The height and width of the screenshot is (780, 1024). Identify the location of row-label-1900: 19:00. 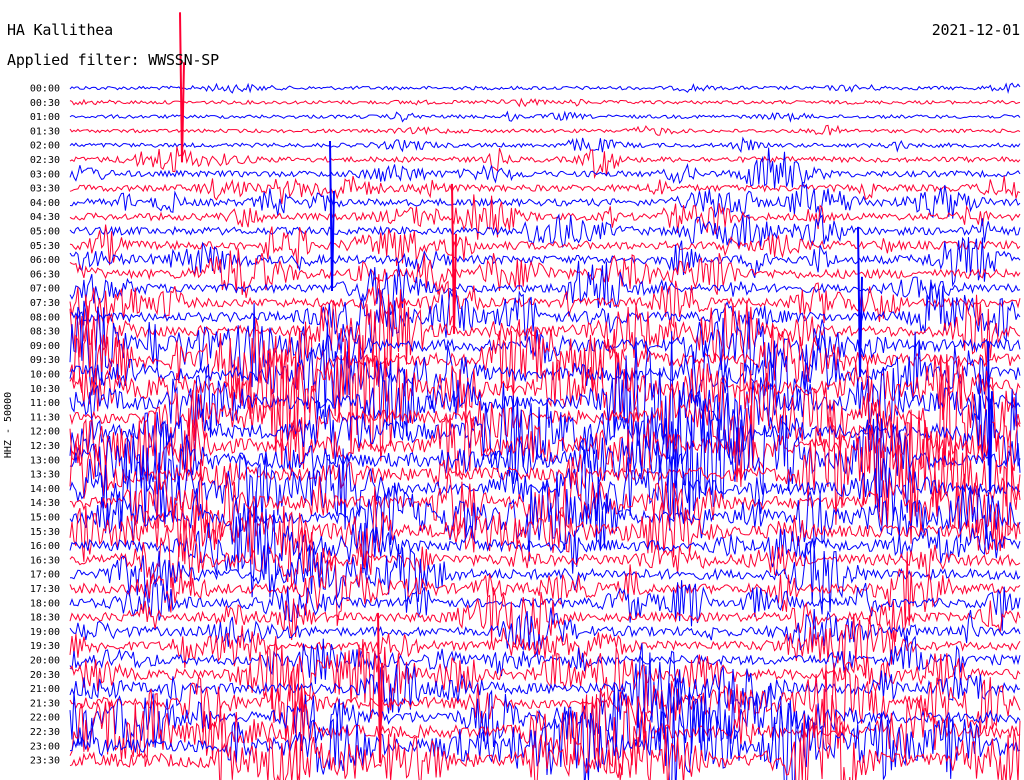
(45, 632).